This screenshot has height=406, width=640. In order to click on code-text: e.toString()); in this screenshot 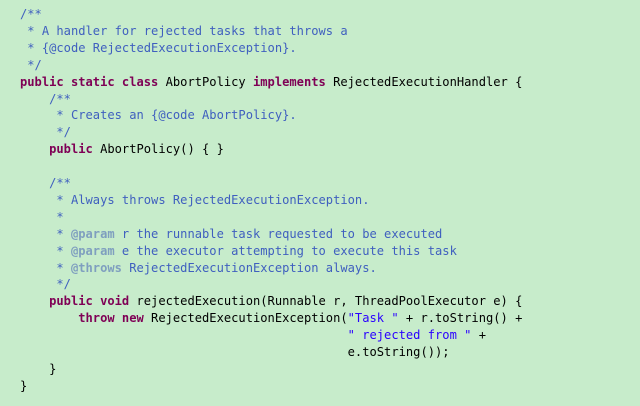, I will do `click(235, 352)`.